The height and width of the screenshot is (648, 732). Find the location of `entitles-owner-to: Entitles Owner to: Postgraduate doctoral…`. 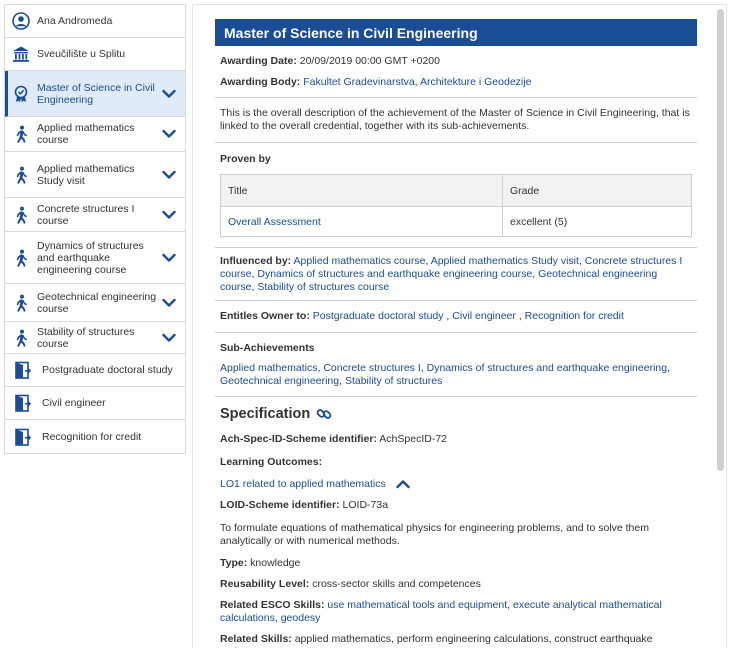

entitles-owner-to: Entitles Owner to: Postgraduate doctoral… is located at coordinates (422, 316).